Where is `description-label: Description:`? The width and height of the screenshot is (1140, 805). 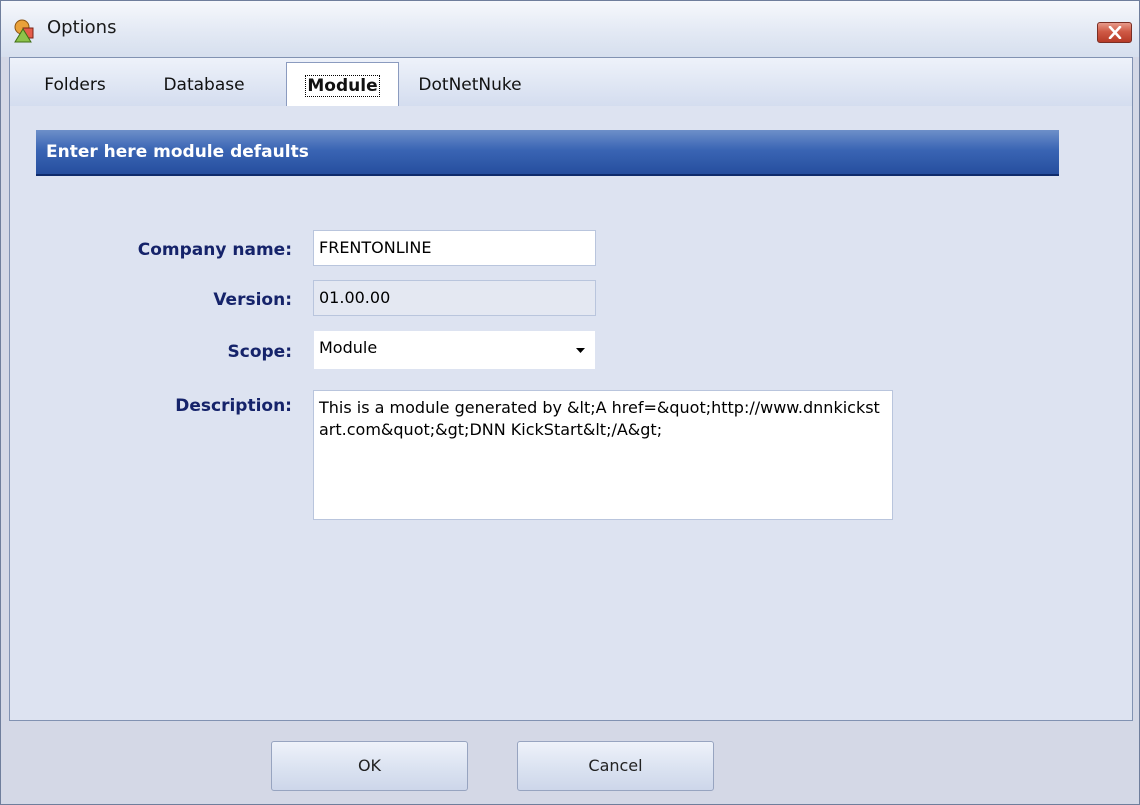
description-label: Description: is located at coordinates (233, 406).